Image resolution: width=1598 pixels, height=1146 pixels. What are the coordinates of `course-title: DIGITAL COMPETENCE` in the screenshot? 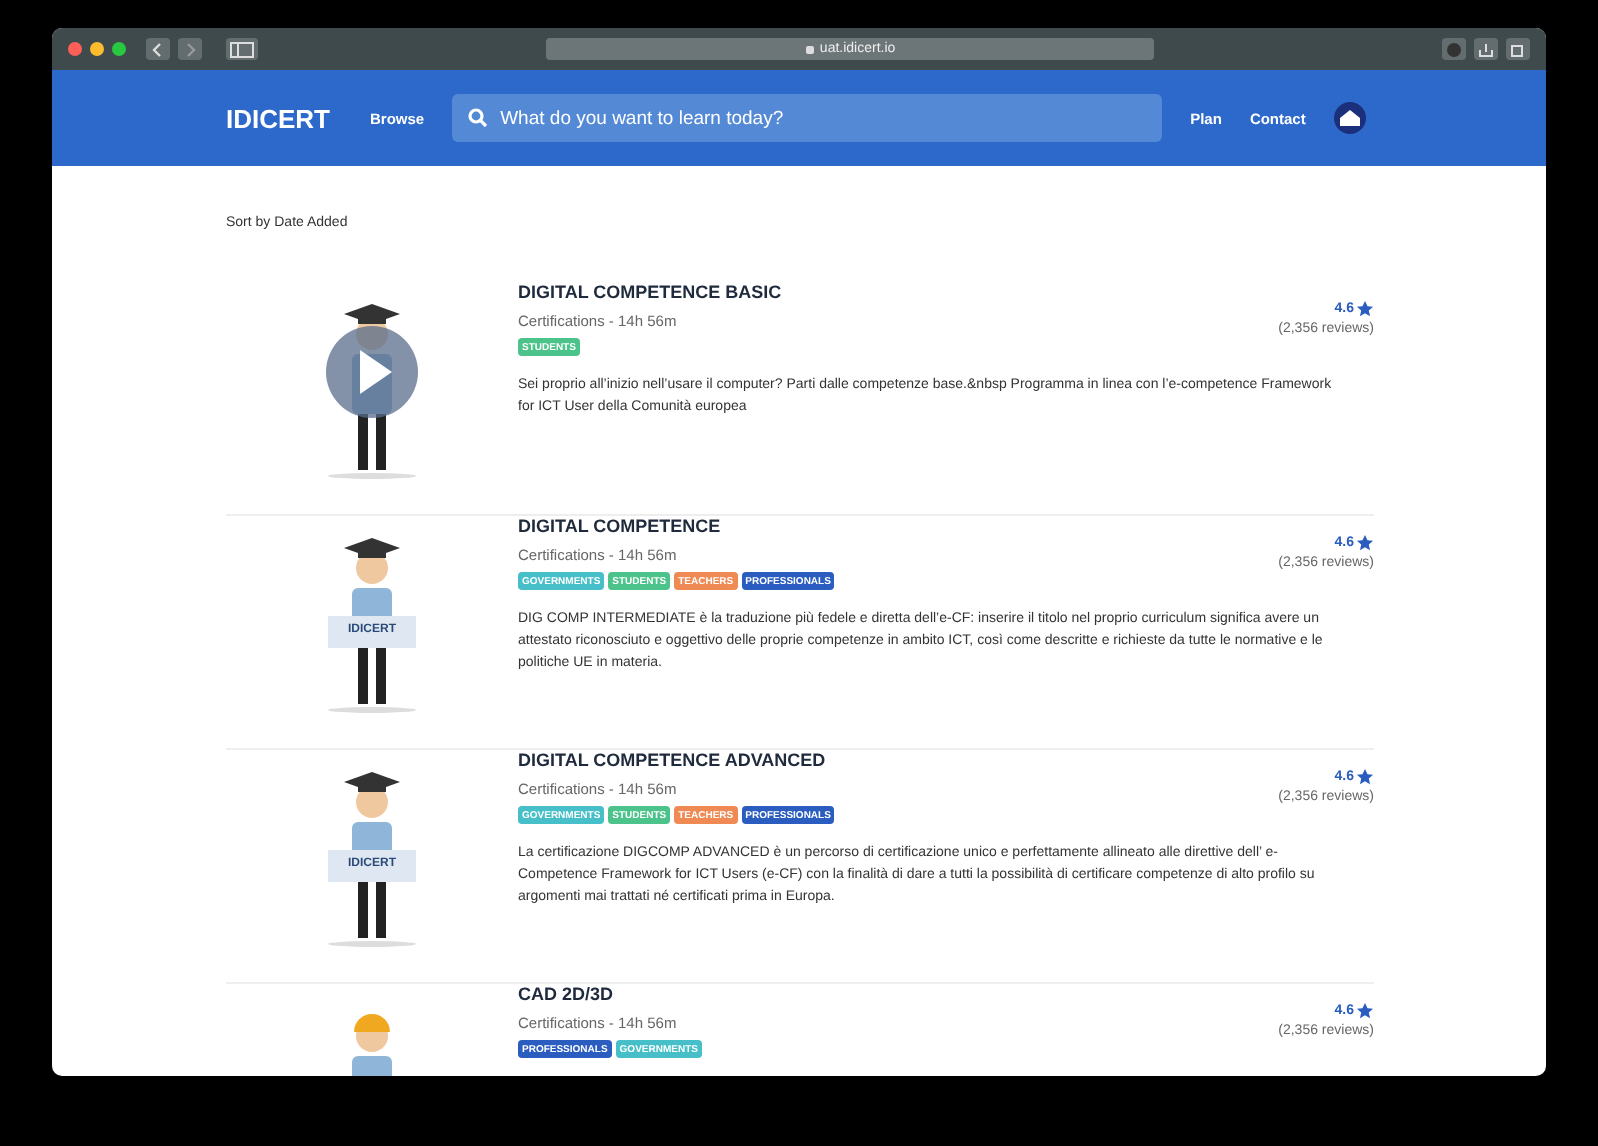 It's located at (676, 526).